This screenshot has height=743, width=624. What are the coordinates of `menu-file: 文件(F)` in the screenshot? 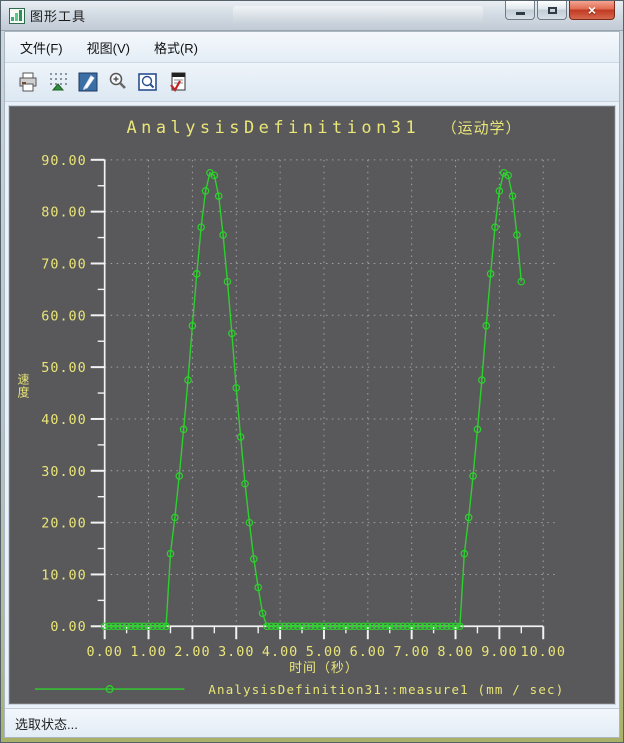 It's located at (41, 47).